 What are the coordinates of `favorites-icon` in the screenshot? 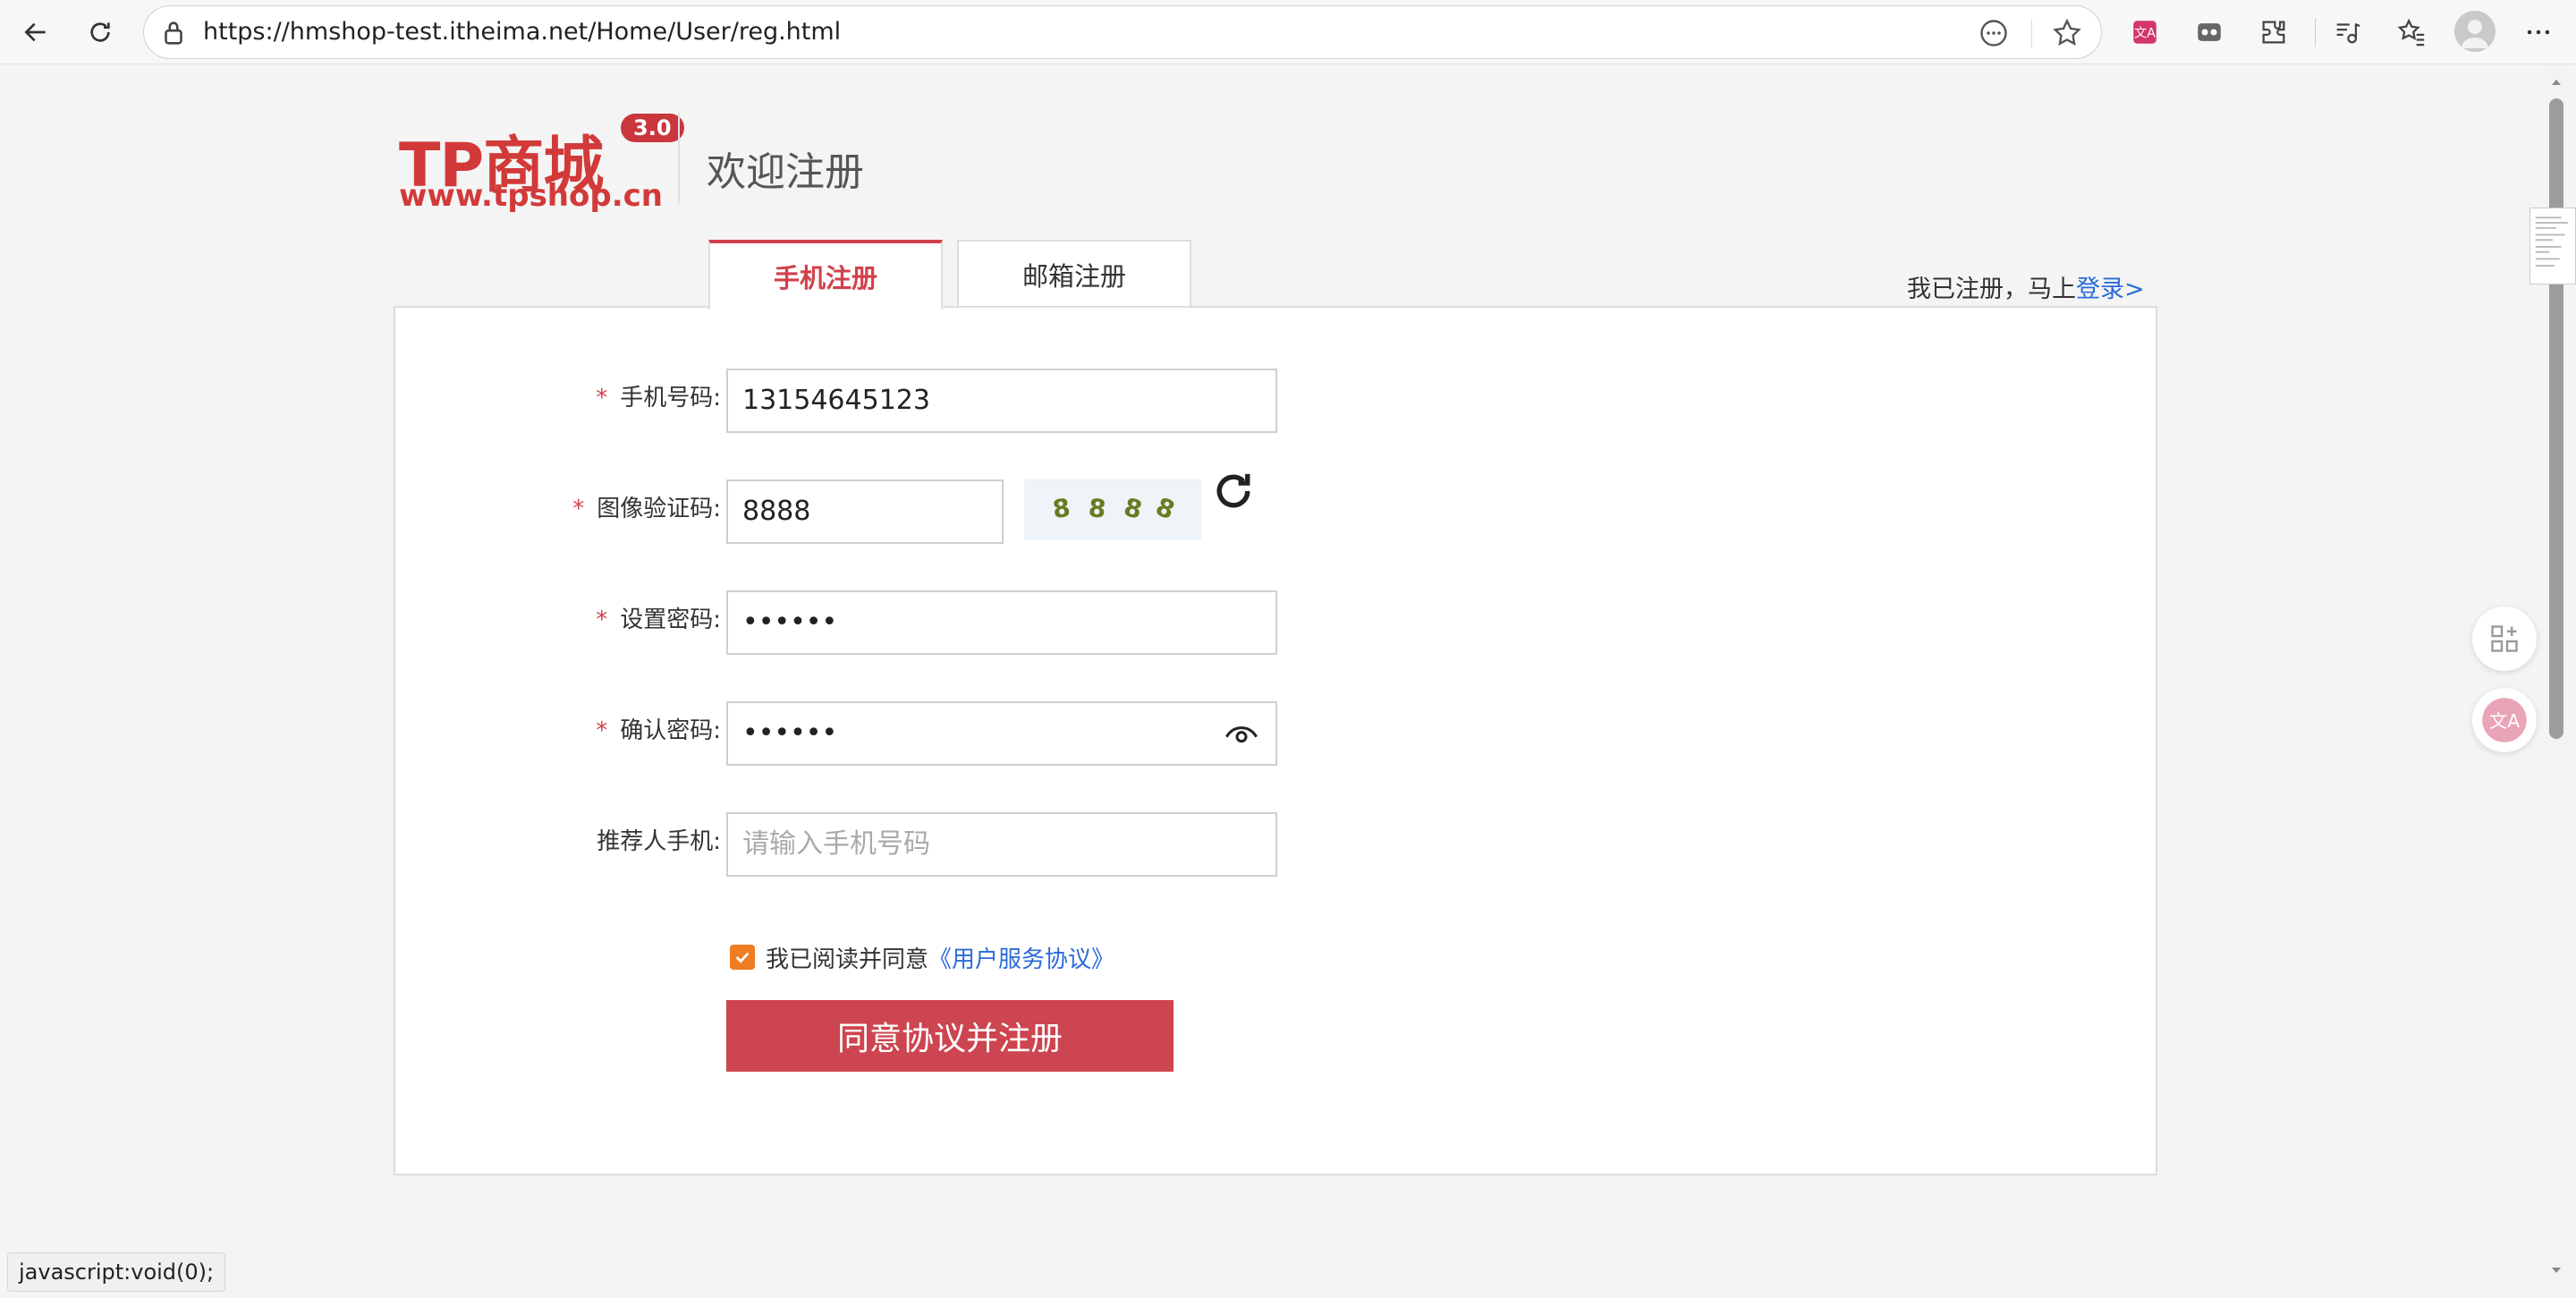 It's located at (2411, 32).